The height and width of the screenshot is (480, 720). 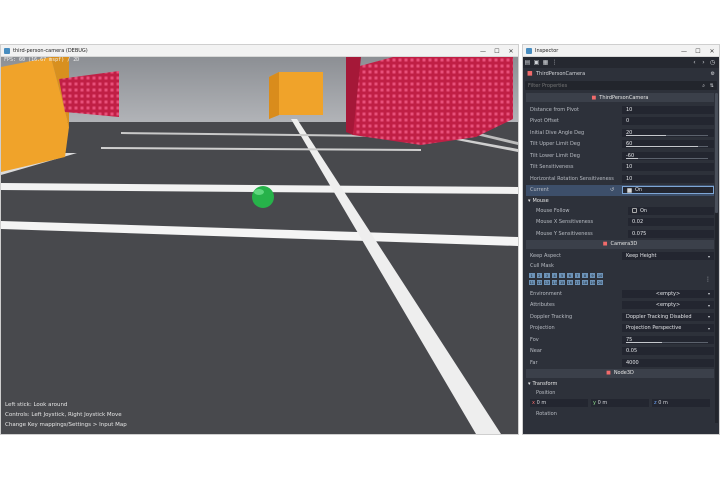 What do you see at coordinates (612, 190) in the screenshot?
I see `revert-icon: ↺` at bounding box center [612, 190].